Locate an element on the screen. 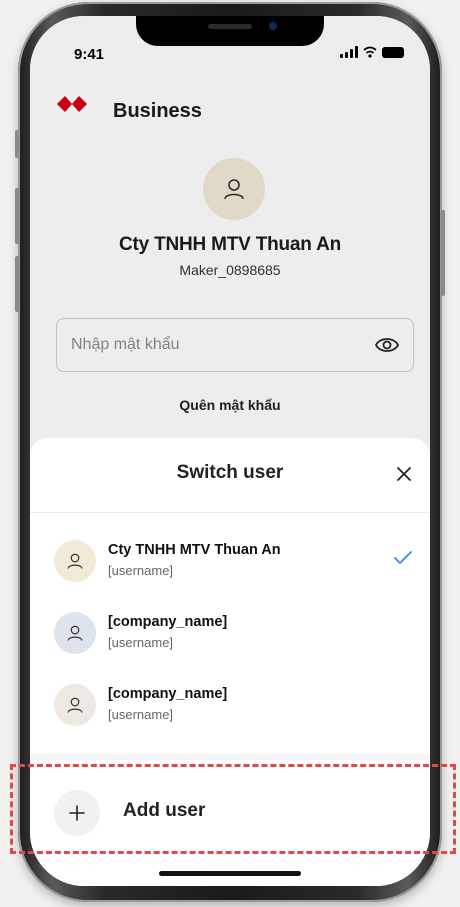 Image resolution: width=460 pixels, height=907 pixels. status-icons is located at coordinates (372, 52).